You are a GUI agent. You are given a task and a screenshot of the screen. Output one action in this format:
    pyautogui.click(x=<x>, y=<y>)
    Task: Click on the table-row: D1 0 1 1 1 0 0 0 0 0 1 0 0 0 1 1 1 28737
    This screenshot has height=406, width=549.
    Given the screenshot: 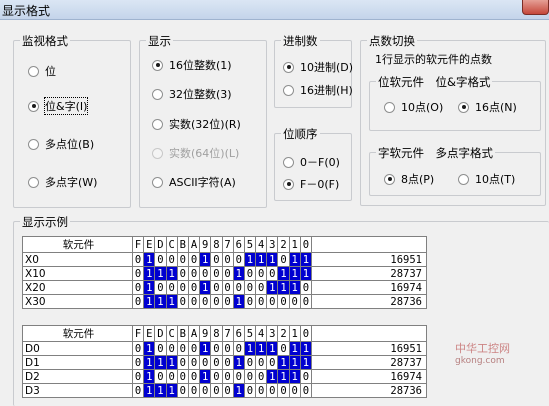 What is the action you would take?
    pyautogui.click(x=224, y=362)
    